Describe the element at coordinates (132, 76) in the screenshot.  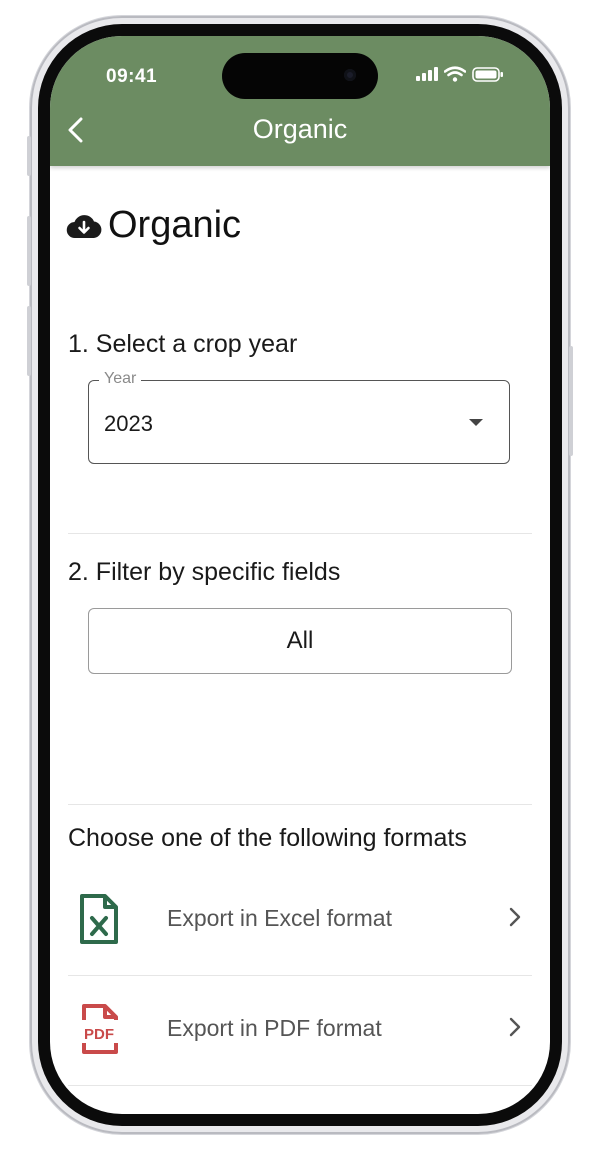
I see `status-time: 09:41` at that location.